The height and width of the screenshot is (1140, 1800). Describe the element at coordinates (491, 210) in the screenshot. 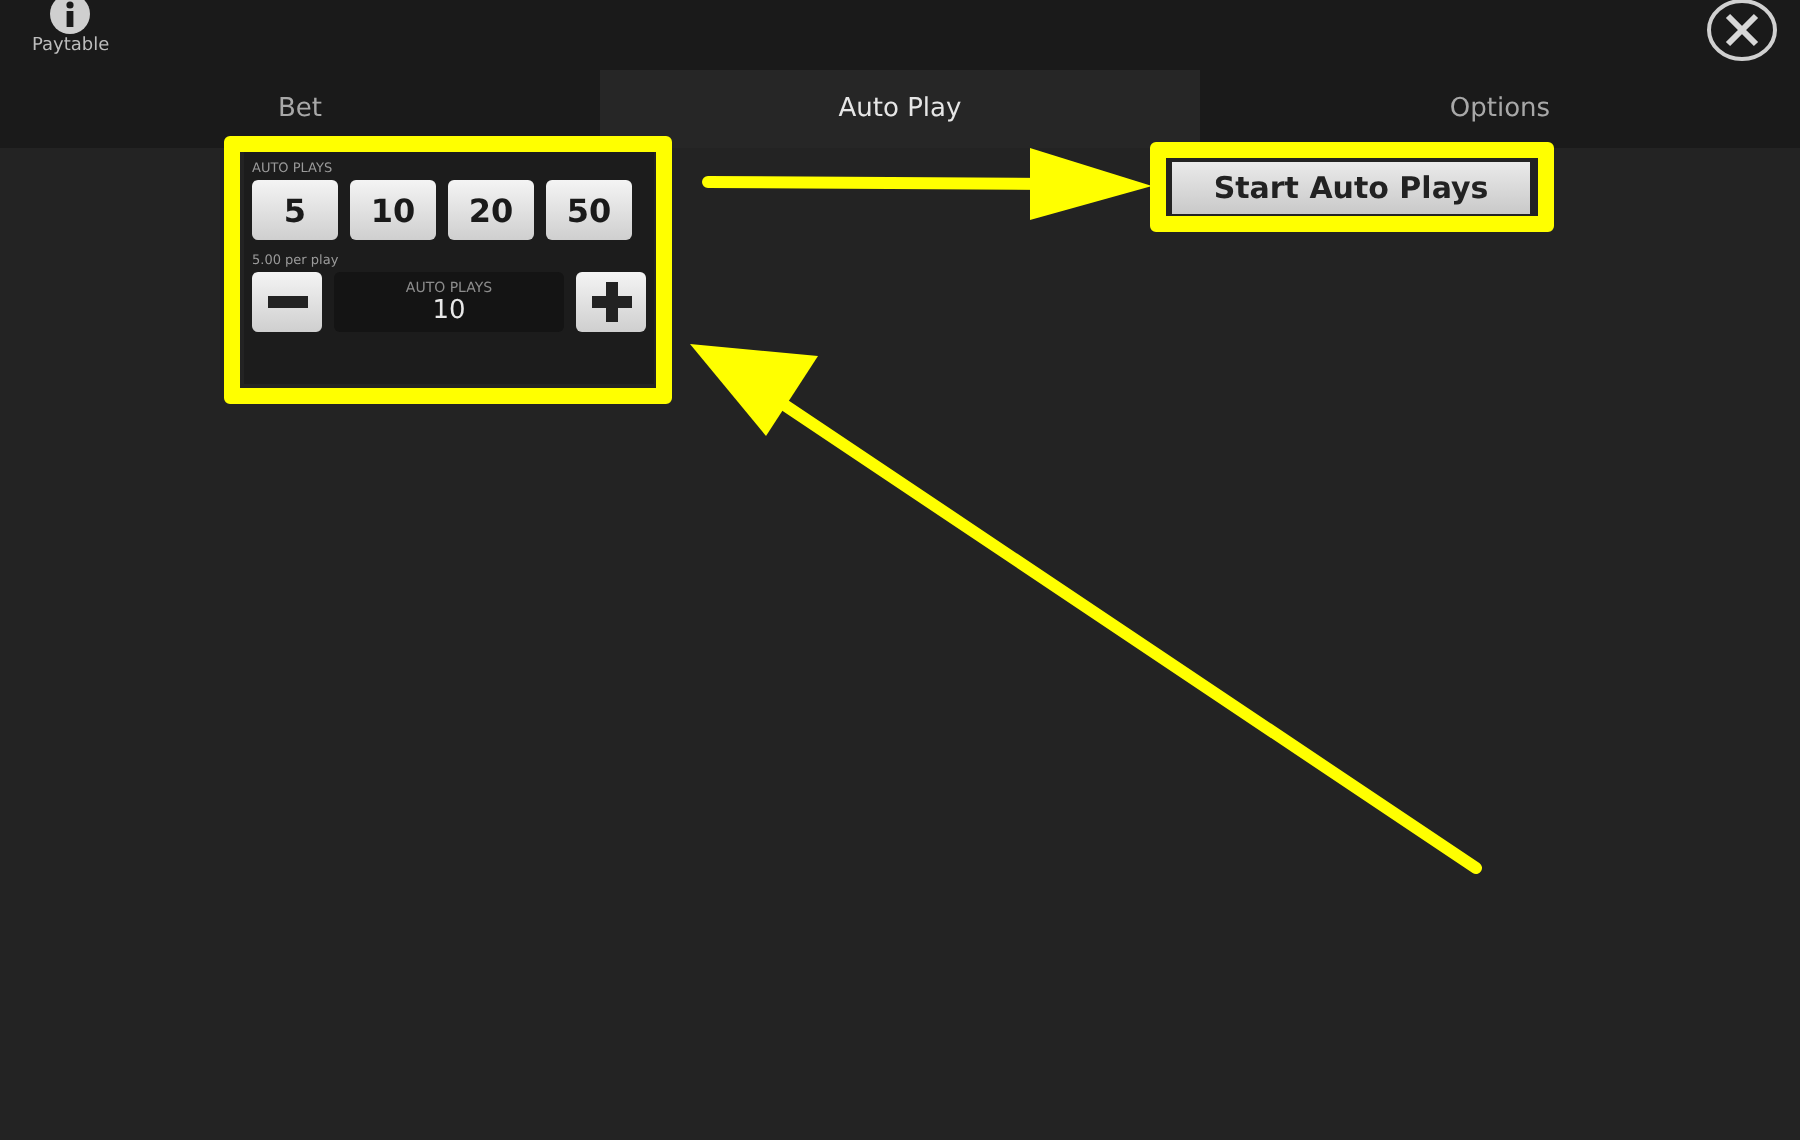

I see `preset-button: 20` at that location.